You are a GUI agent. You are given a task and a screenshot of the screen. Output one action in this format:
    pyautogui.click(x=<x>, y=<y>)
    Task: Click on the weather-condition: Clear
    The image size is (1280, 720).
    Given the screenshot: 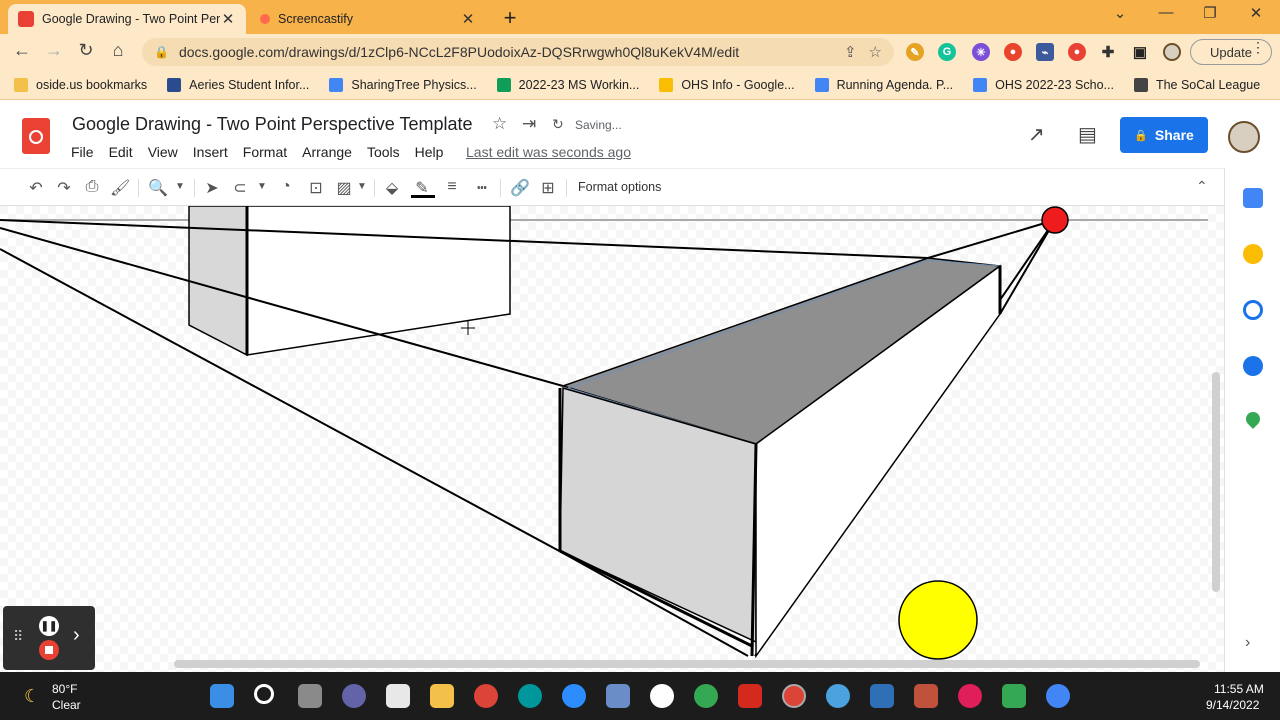 What is the action you would take?
    pyautogui.click(x=66, y=705)
    